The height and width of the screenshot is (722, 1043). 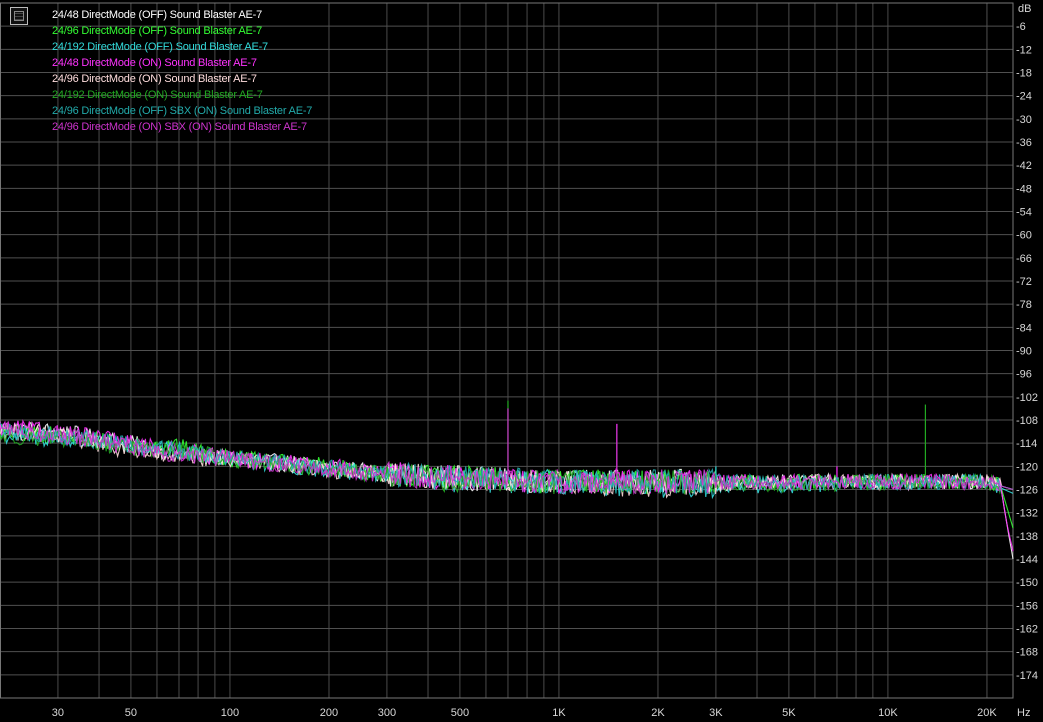 I want to click on y-tick-label: -78, so click(x=1024, y=305).